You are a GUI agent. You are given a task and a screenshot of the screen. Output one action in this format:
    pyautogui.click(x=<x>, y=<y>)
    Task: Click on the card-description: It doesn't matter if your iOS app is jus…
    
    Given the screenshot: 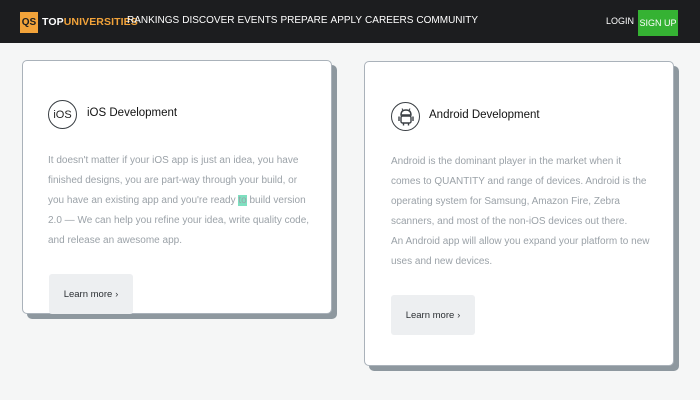 What is the action you would take?
    pyautogui.click(x=179, y=201)
    